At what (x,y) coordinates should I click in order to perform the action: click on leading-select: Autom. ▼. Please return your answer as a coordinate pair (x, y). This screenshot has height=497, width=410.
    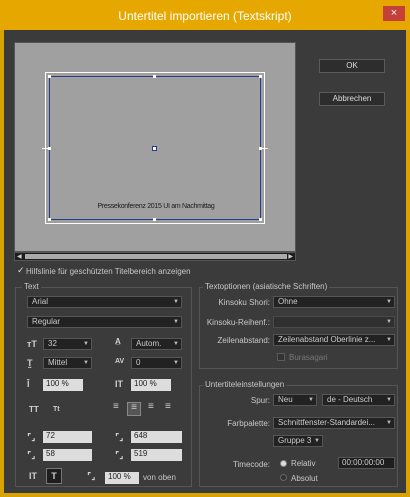
    Looking at the image, I should click on (156, 344).